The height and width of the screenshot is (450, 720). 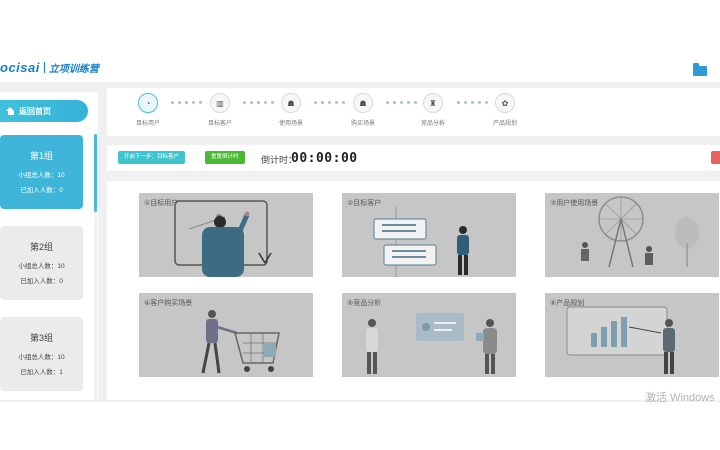 What do you see at coordinates (44, 67) in the screenshot?
I see `logo-divider` at bounding box center [44, 67].